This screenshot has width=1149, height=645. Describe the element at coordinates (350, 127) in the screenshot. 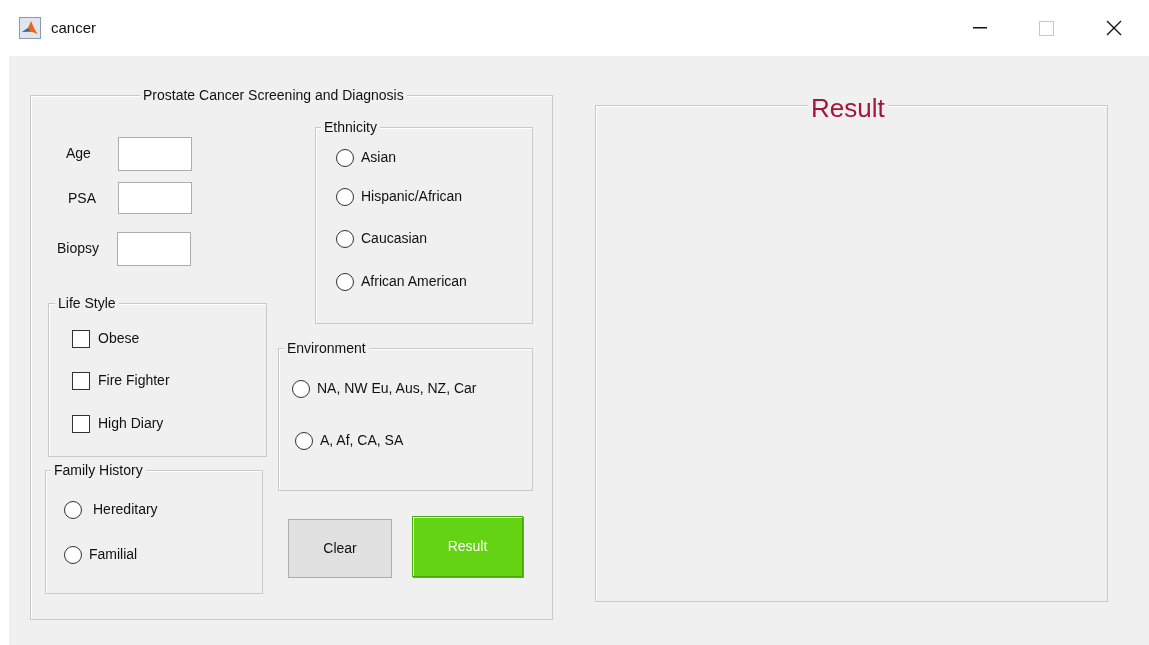

I see `group-title: Ethnicity` at that location.